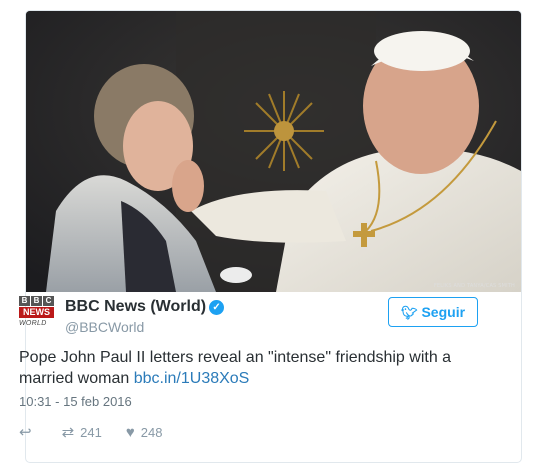  What do you see at coordinates (75, 401) in the screenshot?
I see `tweet-timestamp: 10:31 - 15 feb 2016` at bounding box center [75, 401].